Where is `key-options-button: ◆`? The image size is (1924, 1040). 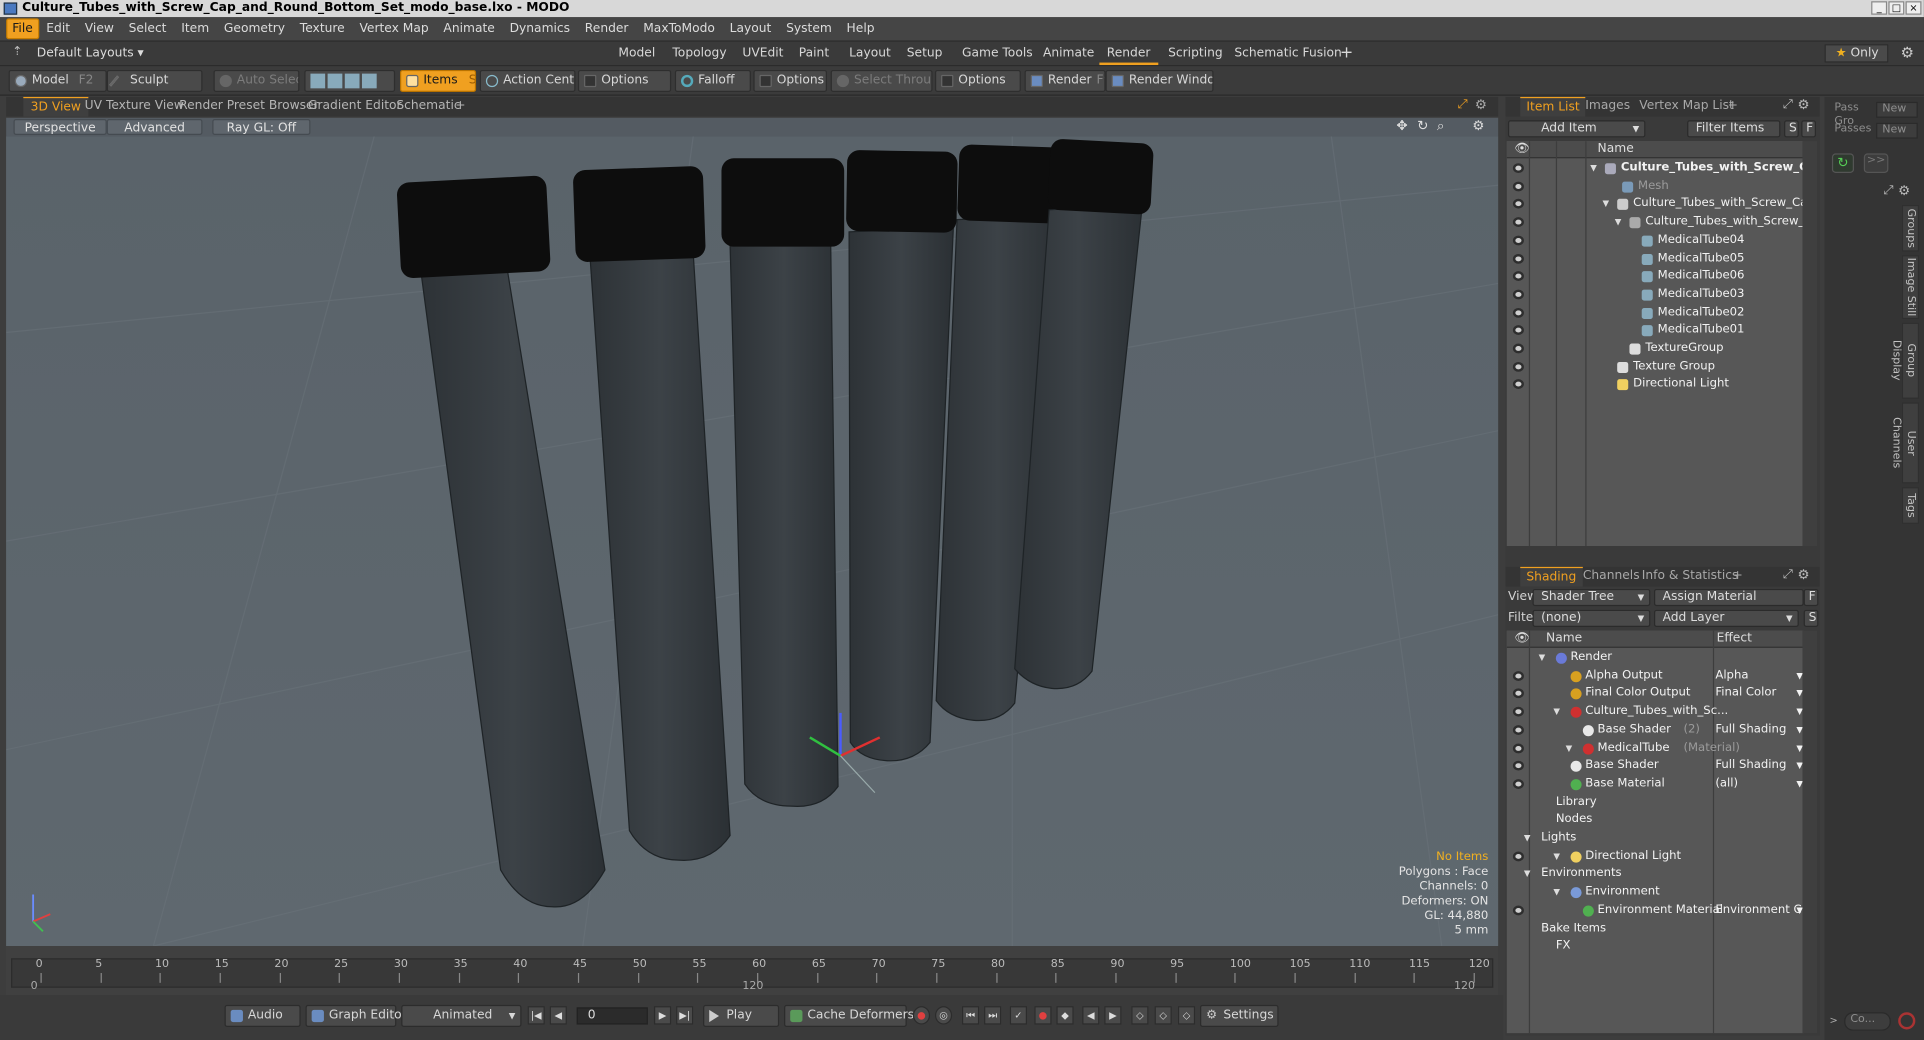
key-options-button: ◆ is located at coordinates (1065, 1015).